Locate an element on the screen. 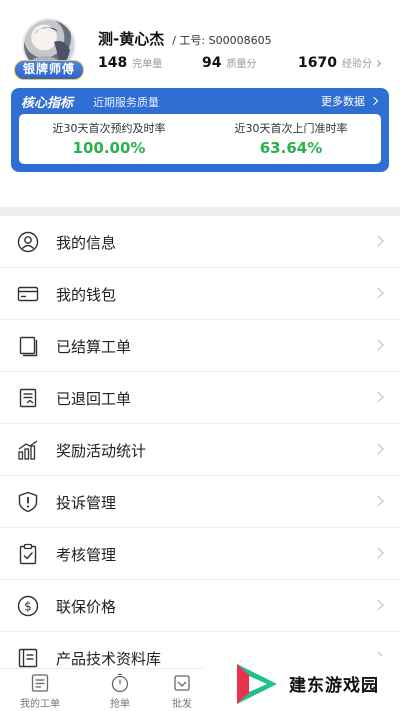 Image resolution: width=400 pixels, height=711 pixels. menu-item-warranty-price: $ 联保价格 is located at coordinates (200, 606).